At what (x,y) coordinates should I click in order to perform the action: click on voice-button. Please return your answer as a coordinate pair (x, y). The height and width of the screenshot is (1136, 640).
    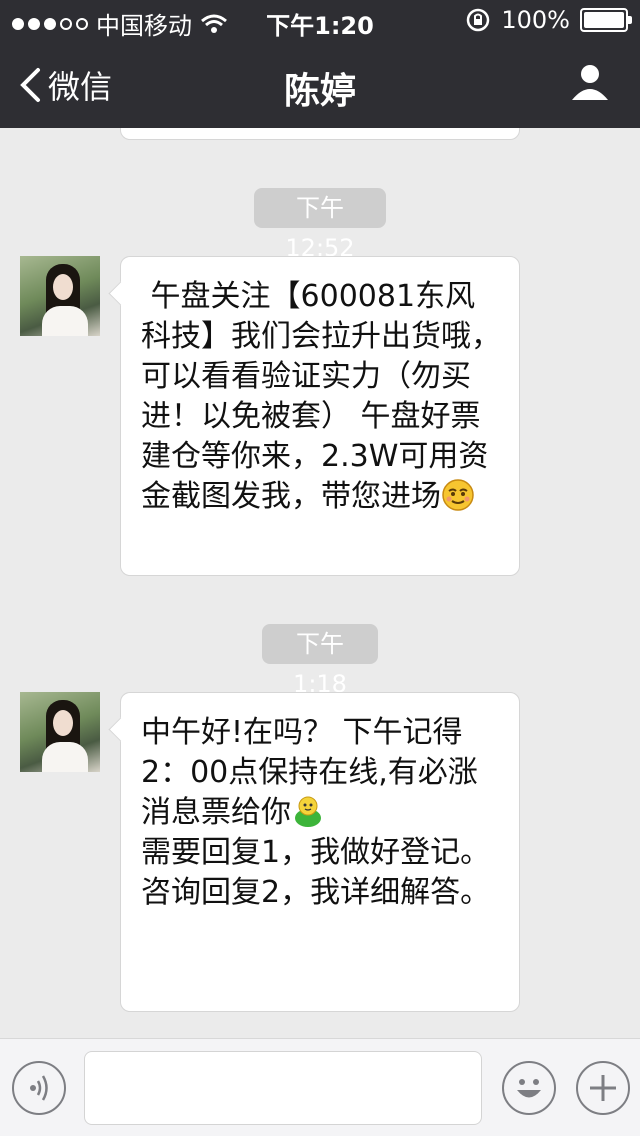
    Looking at the image, I should click on (39, 1088).